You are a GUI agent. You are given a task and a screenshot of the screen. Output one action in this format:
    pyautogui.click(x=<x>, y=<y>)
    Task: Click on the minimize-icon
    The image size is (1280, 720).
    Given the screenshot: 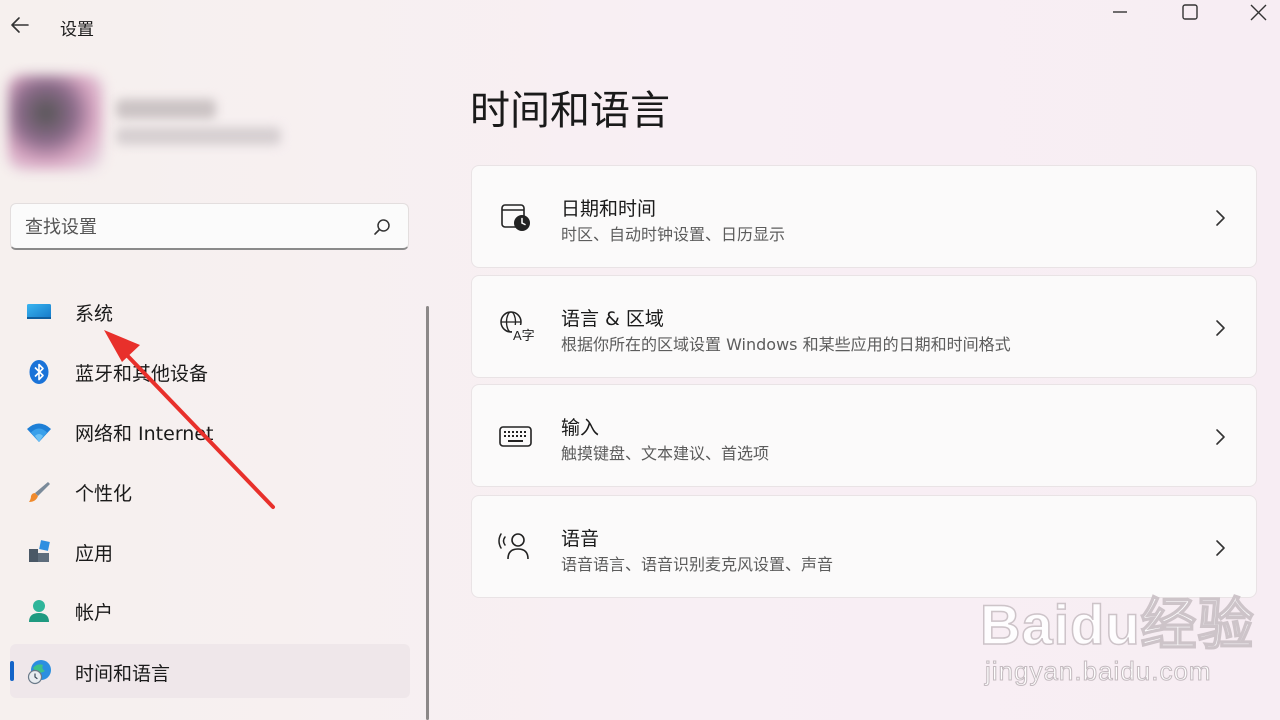 What is the action you would take?
    pyautogui.click(x=1120, y=12)
    